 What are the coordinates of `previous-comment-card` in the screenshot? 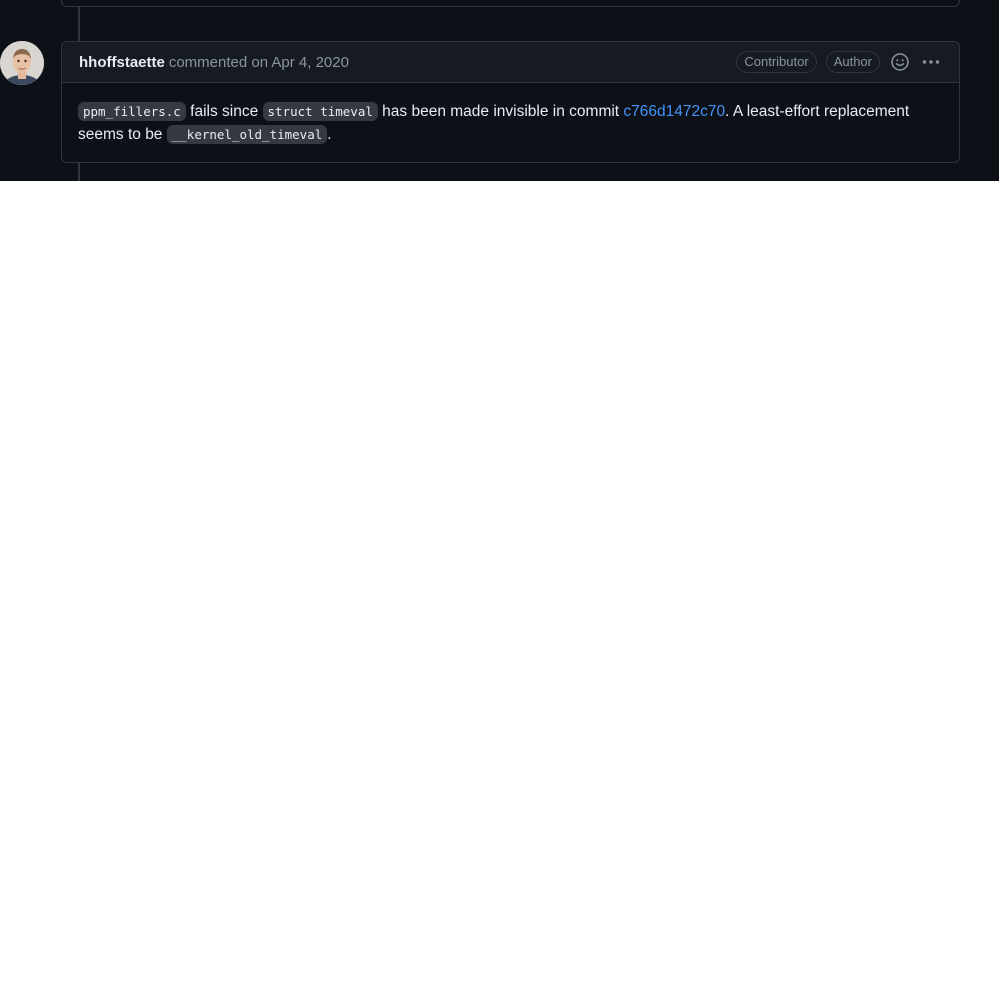 It's located at (510, 3).